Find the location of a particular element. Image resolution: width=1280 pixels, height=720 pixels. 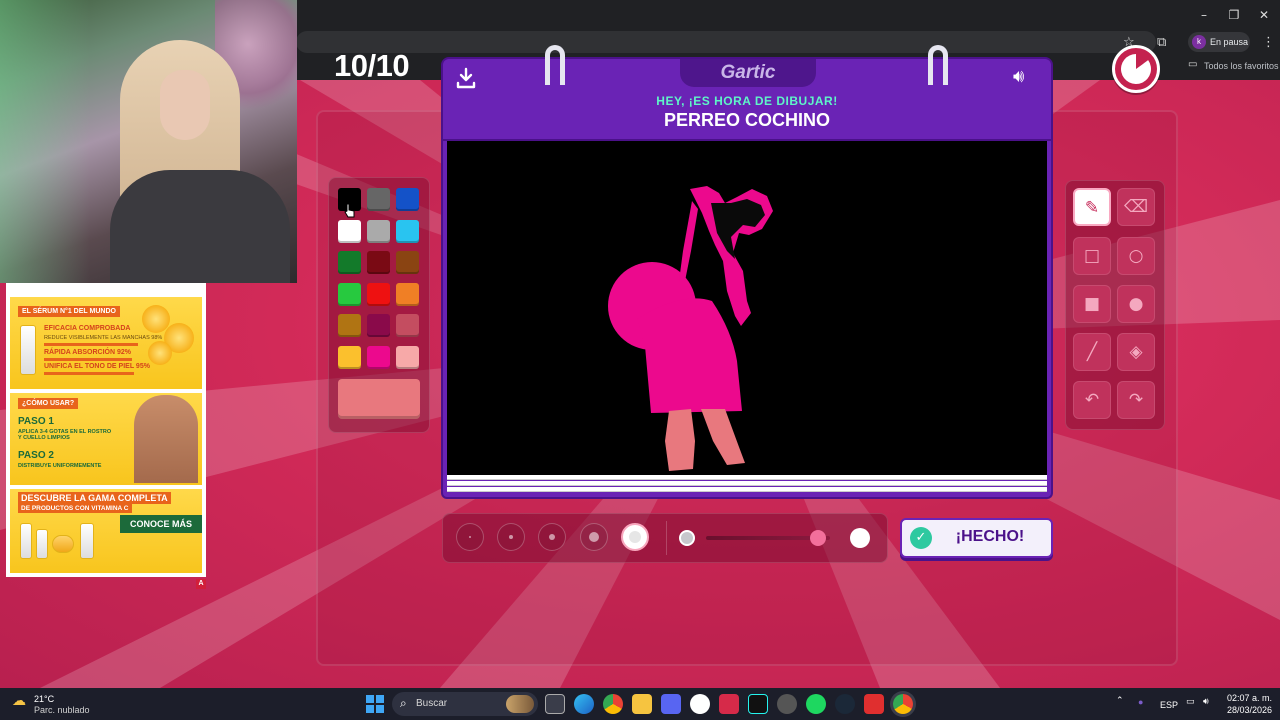

undo-icon: ↶ is located at coordinates (1092, 400).